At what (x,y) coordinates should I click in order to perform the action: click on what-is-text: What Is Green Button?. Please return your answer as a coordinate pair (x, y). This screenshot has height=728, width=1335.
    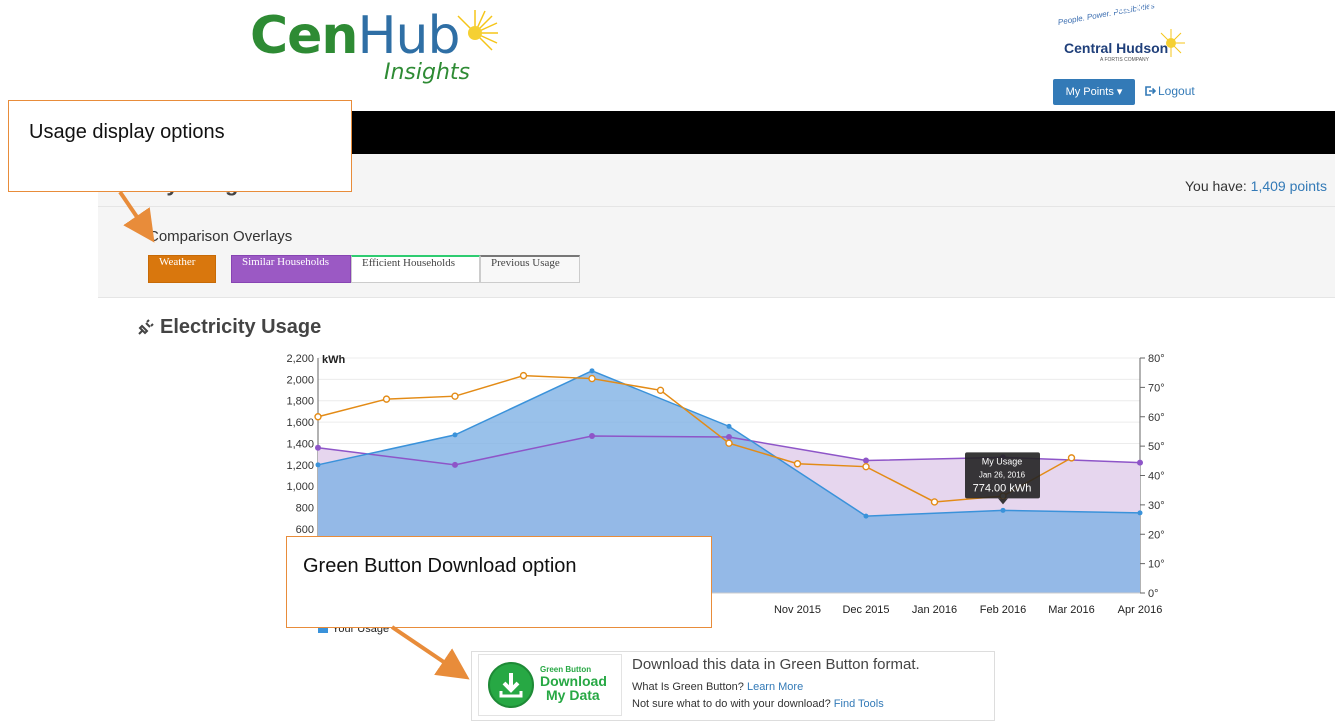
    Looking at the image, I should click on (688, 687).